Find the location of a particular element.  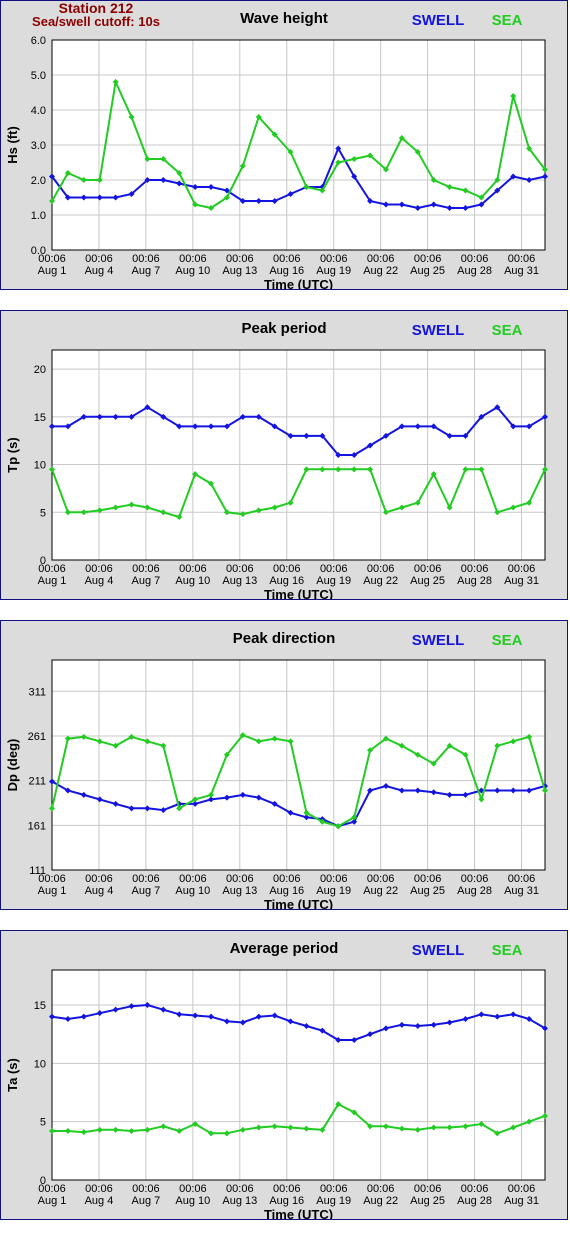

chart-title: Peak direction is located at coordinates (284, 638).